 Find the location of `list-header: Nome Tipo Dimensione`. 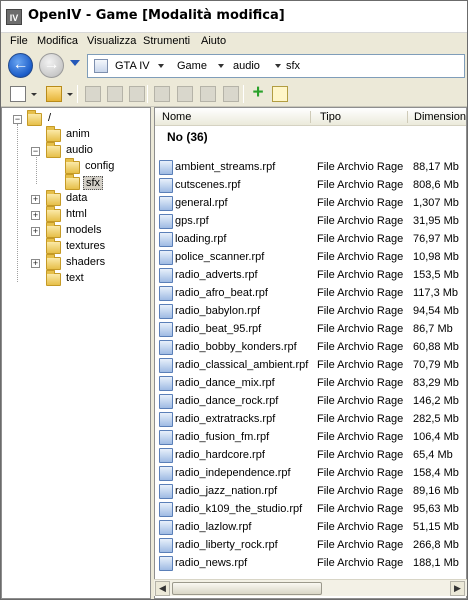

list-header: Nome Tipo Dimensione is located at coordinates (310, 117).